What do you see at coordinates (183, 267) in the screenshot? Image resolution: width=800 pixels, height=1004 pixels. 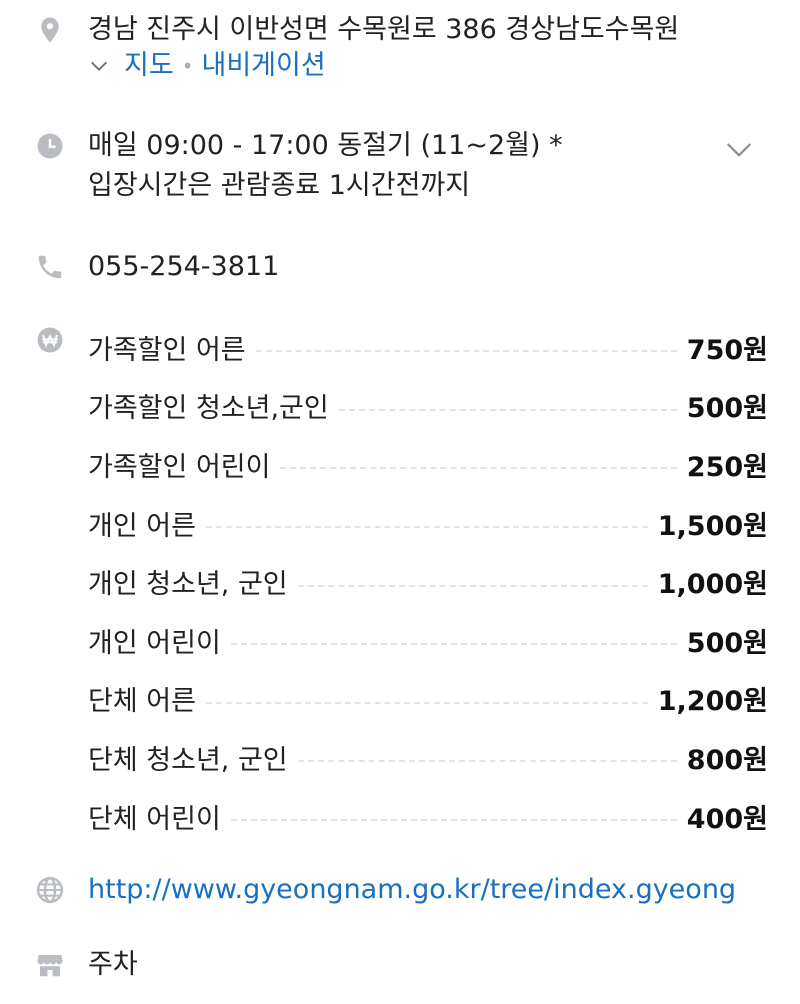 I see `phone-number: 055-254-3811` at bounding box center [183, 267].